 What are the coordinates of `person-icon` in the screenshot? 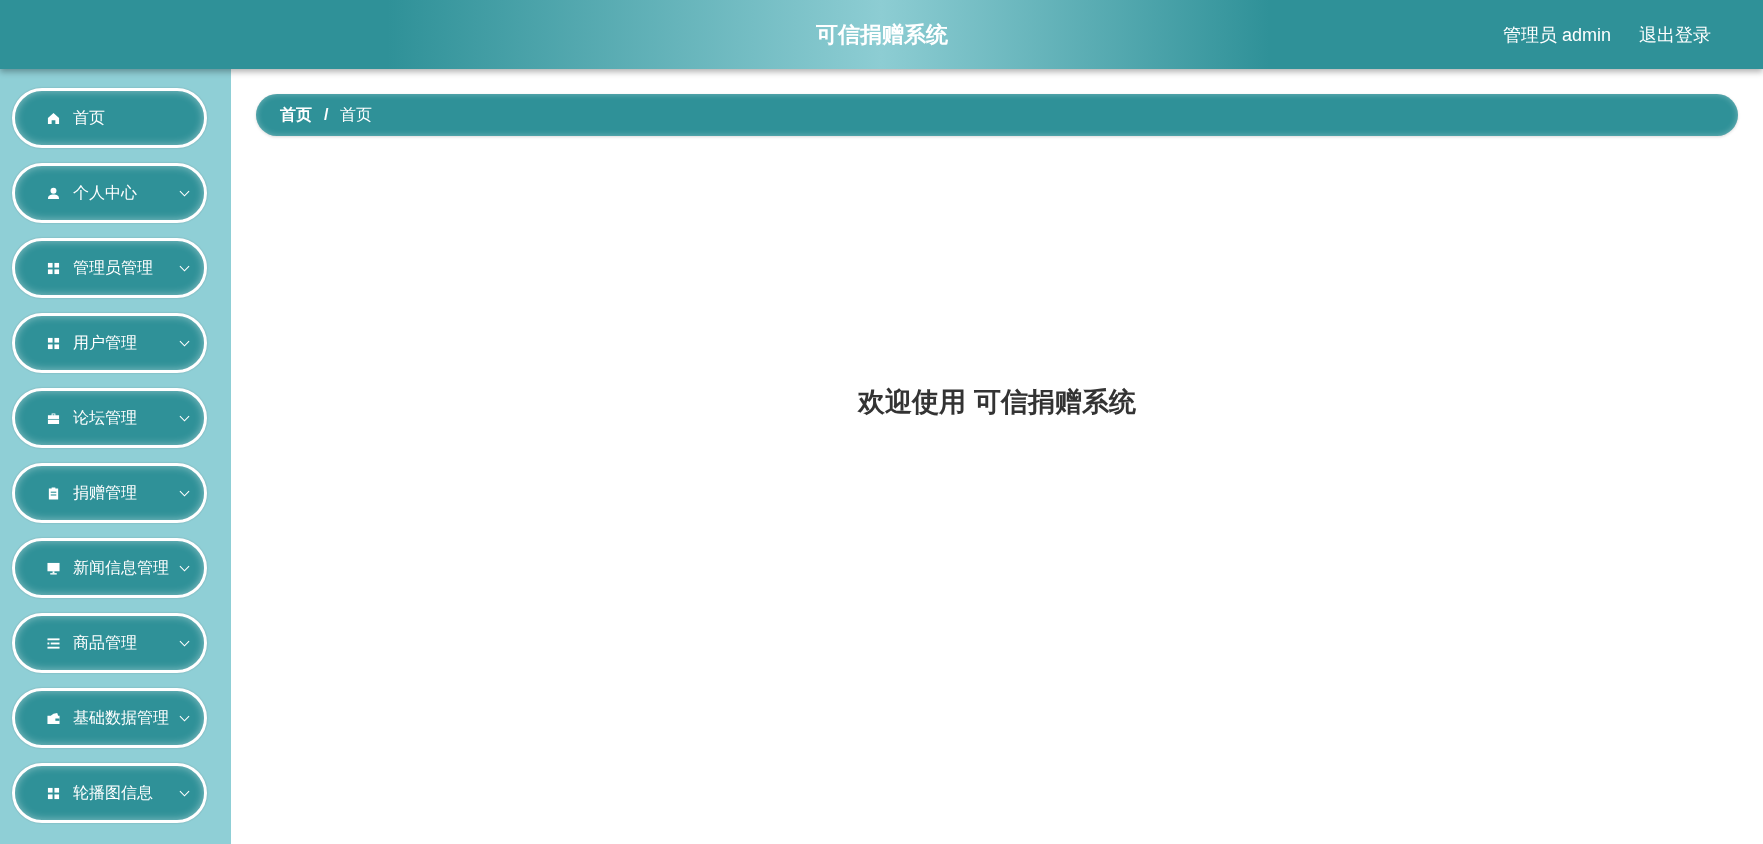 It's located at (53, 193).